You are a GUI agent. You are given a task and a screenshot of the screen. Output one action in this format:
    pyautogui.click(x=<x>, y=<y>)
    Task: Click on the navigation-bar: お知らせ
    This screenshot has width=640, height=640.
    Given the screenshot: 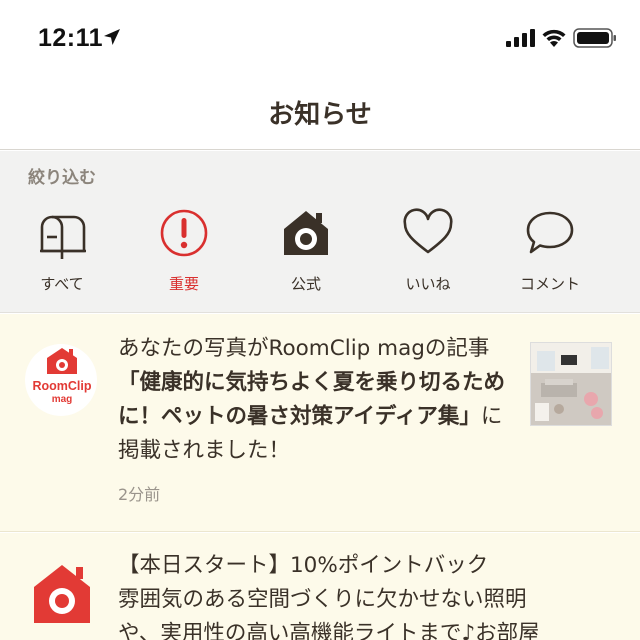 What is the action you would take?
    pyautogui.click(x=320, y=115)
    